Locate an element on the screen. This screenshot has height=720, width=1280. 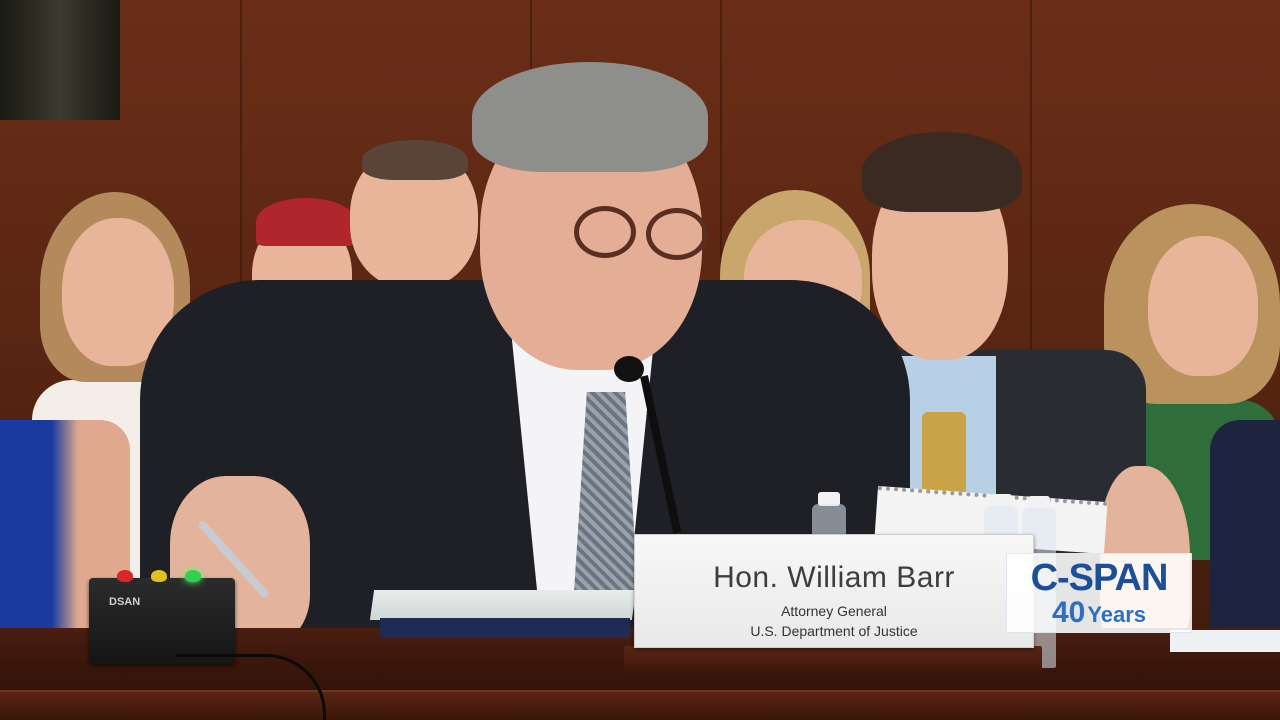
timer-light-yellow is located at coordinates (159, 576).